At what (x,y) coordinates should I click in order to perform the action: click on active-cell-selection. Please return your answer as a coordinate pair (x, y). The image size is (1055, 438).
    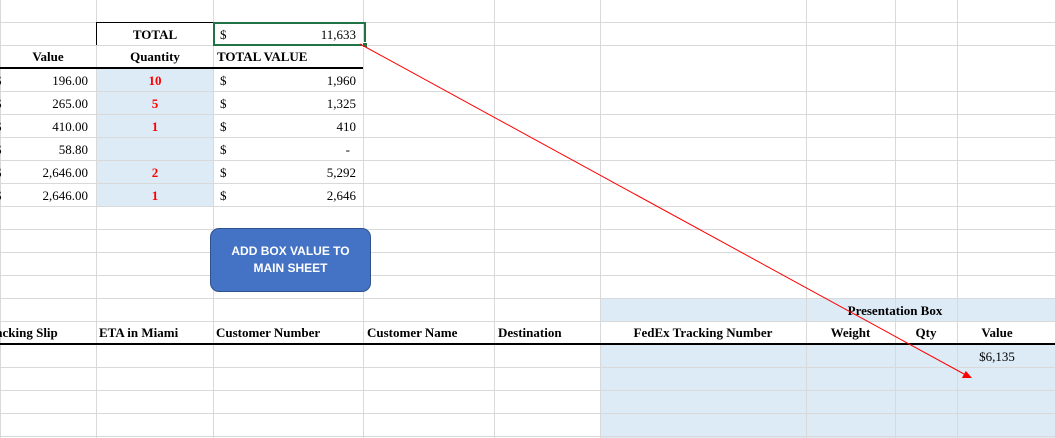
    Looking at the image, I should click on (289, 34).